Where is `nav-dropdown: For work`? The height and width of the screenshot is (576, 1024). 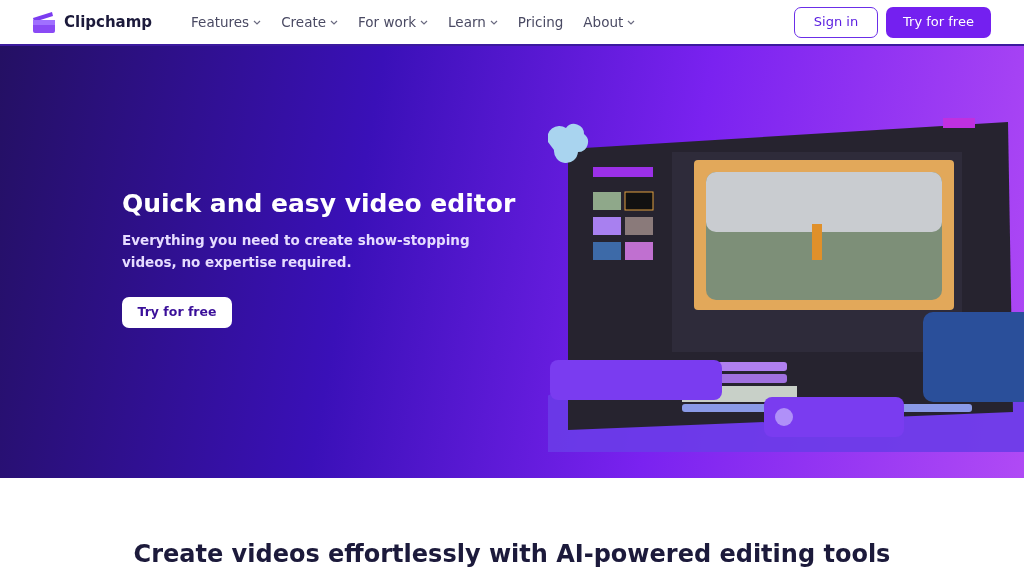
nav-dropdown: For work is located at coordinates (393, 22).